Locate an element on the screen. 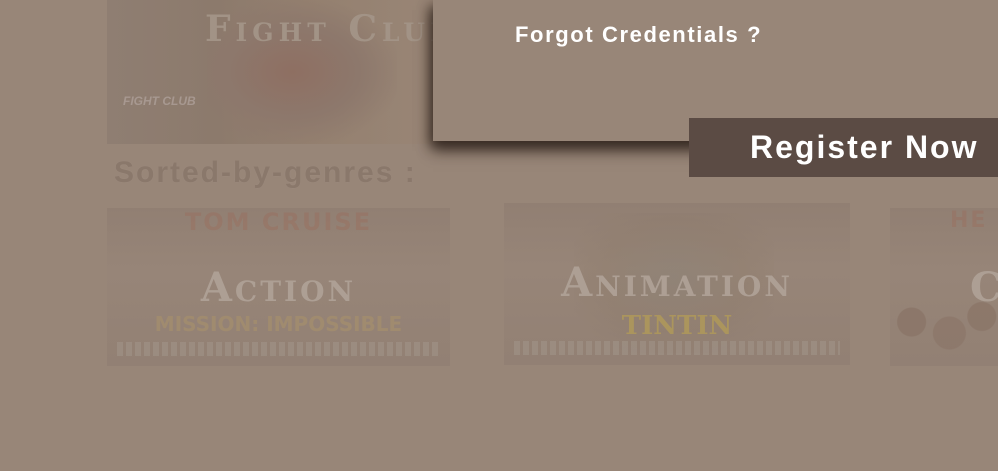  featured-logo: FIGHT CLUB is located at coordinates (159, 101).